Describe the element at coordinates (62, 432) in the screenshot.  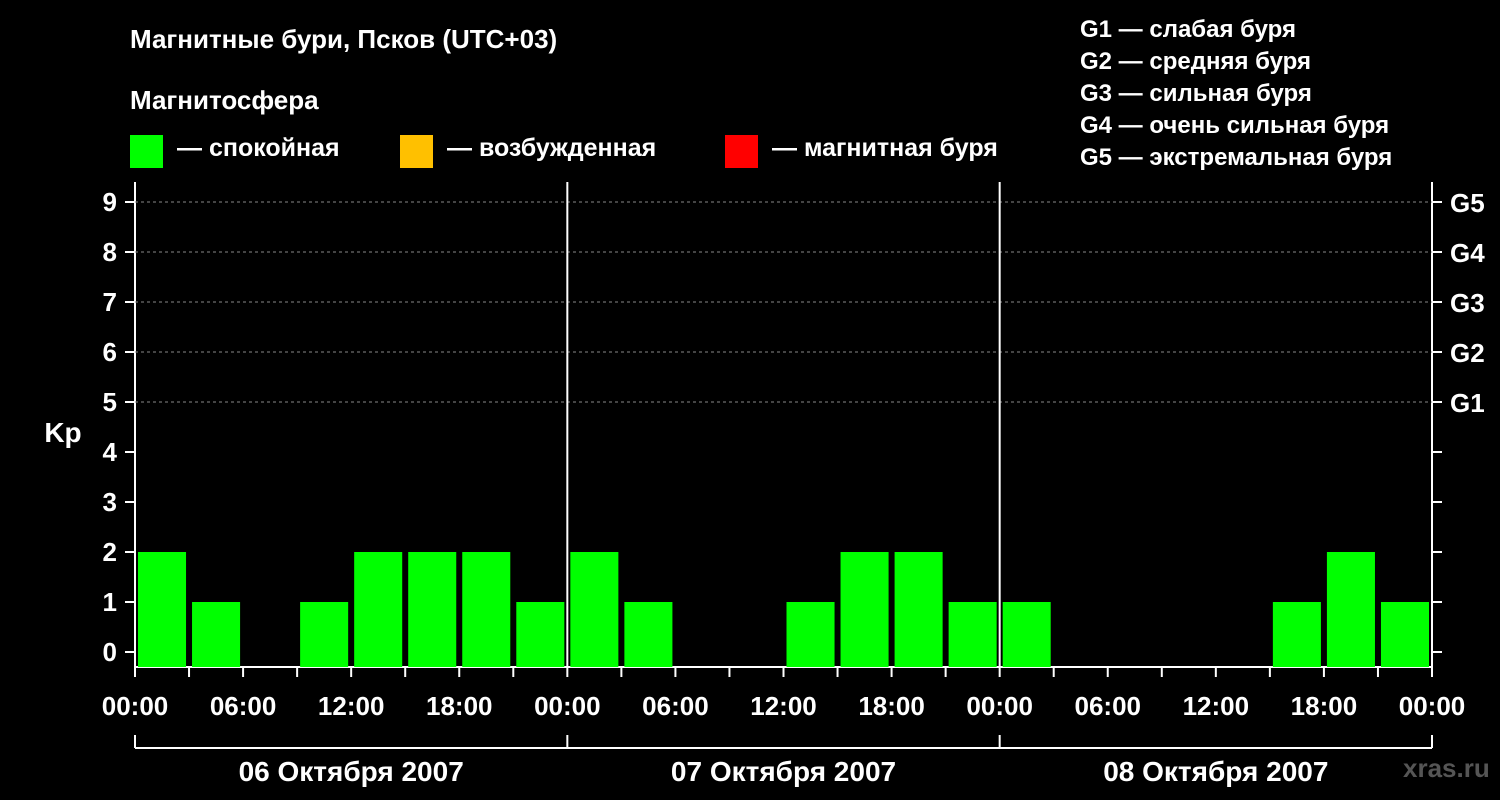
I see `y-axis-label: Kp` at that location.